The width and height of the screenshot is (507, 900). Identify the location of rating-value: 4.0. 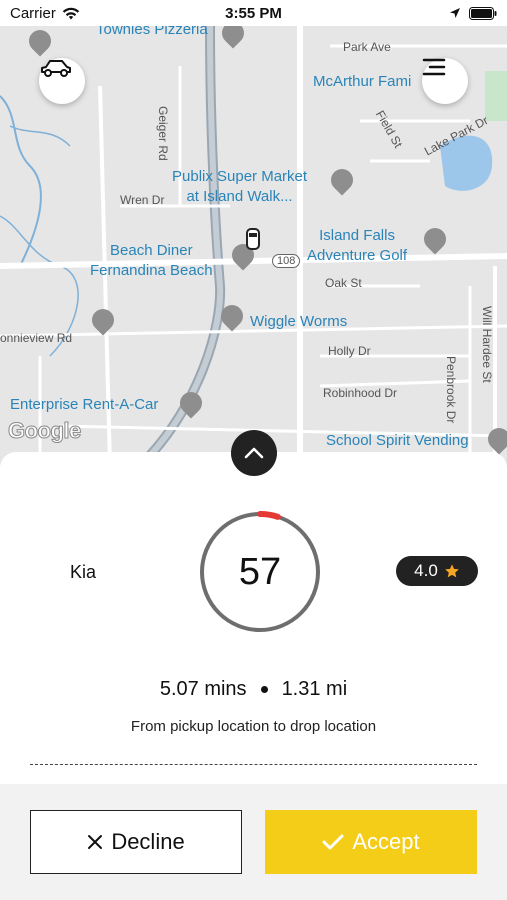
(426, 570).